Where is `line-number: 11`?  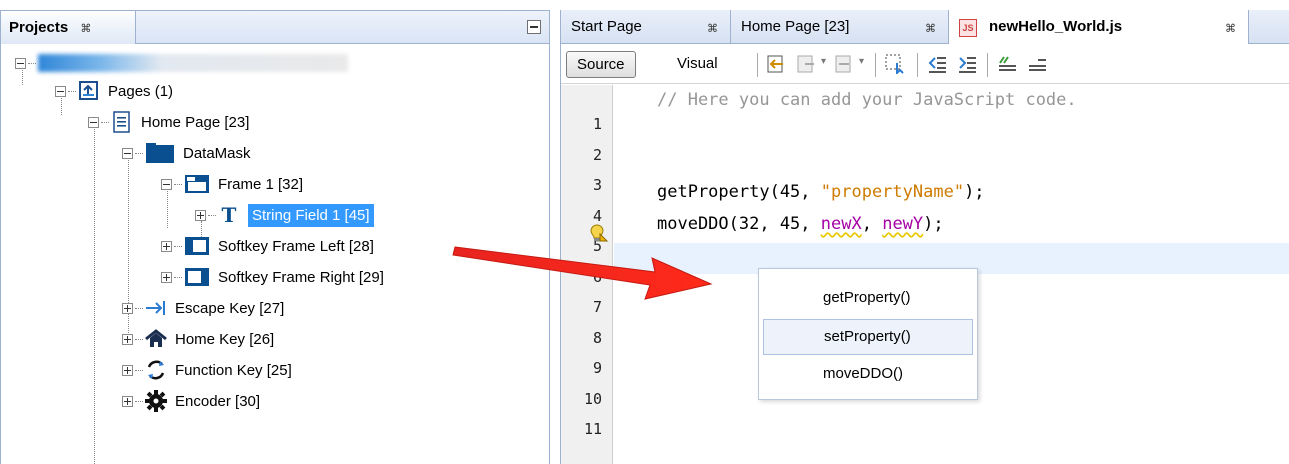
line-number: 11 is located at coordinates (592, 429).